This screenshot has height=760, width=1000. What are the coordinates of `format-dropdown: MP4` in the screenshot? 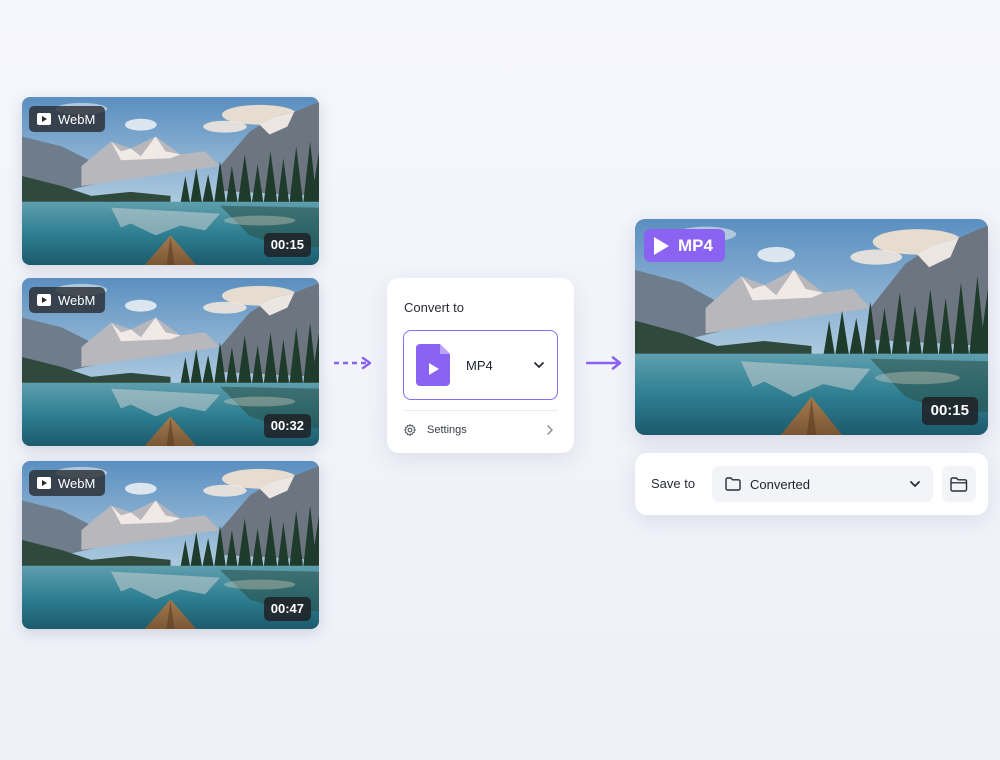 It's located at (480, 365).